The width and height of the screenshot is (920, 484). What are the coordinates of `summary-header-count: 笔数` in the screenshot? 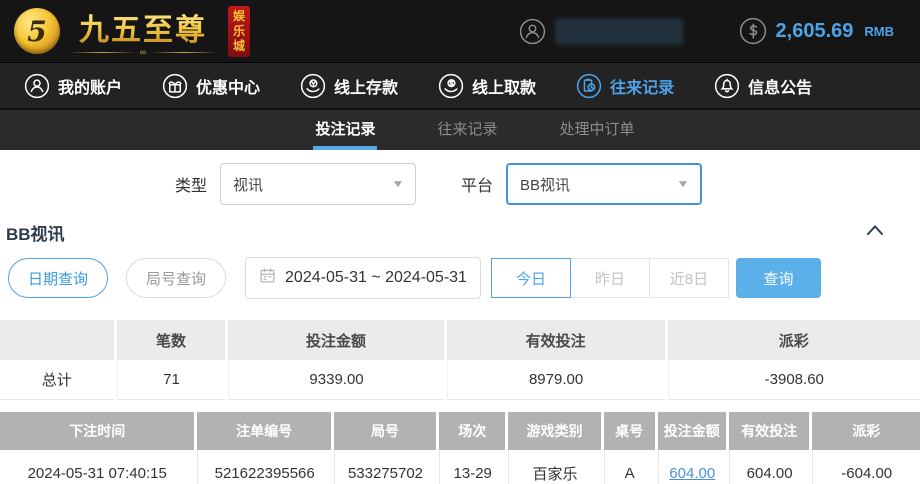 It's located at (171, 340).